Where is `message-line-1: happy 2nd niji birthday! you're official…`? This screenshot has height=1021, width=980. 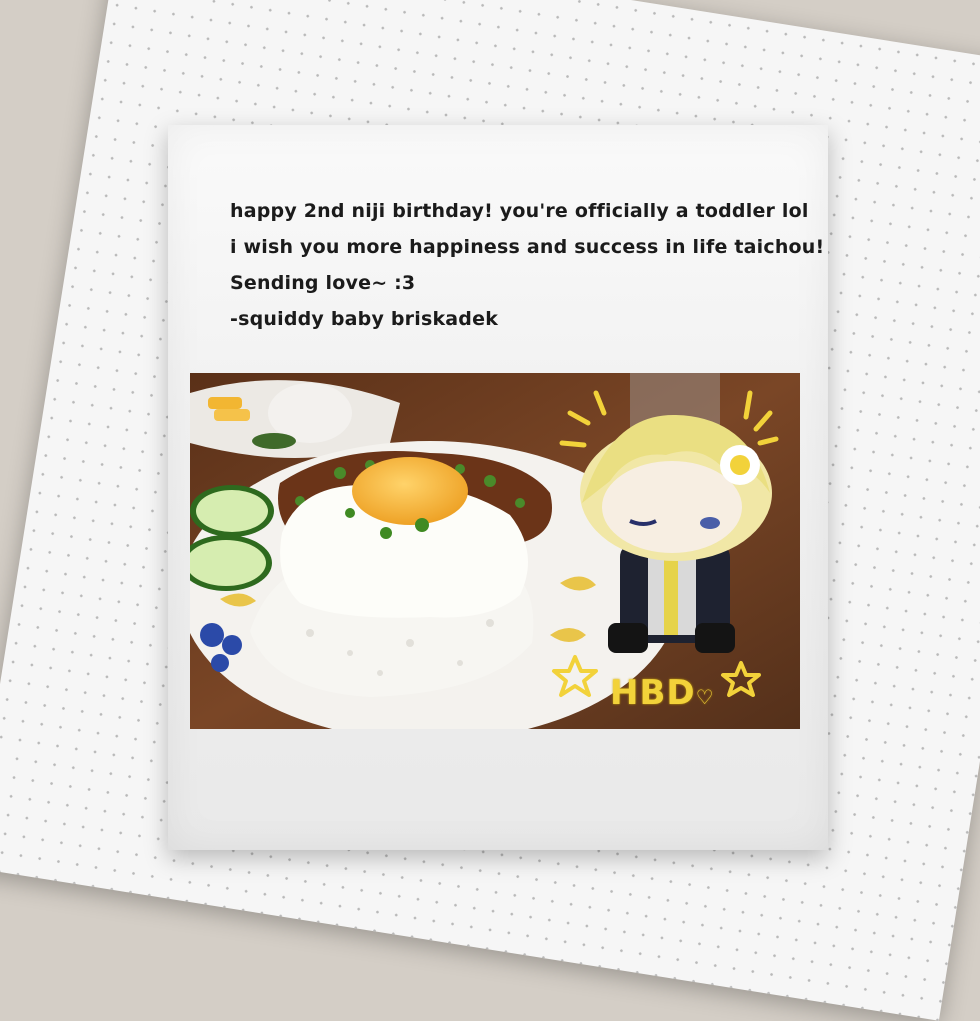 message-line-1: happy 2nd niji birthday! you're official… is located at coordinates (519, 211).